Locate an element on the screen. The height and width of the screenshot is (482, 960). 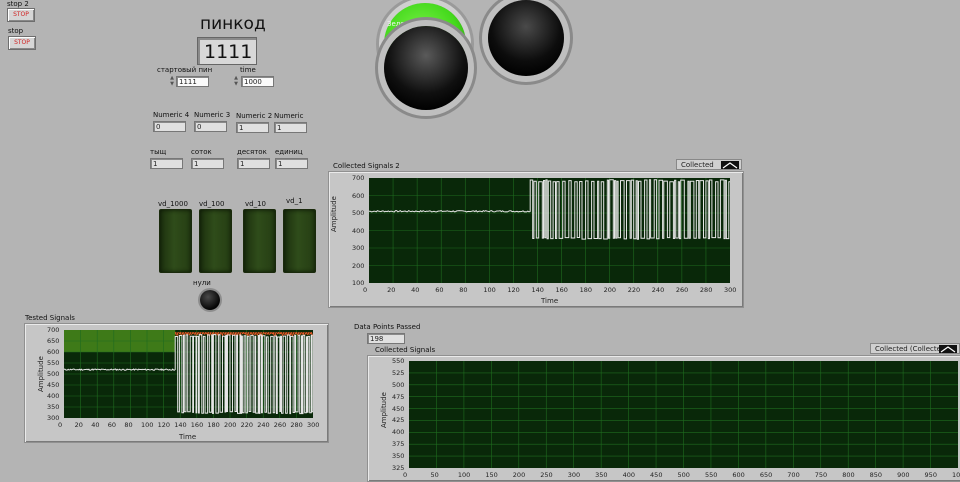
vd100-label: vd_100 is located at coordinates (212, 204).